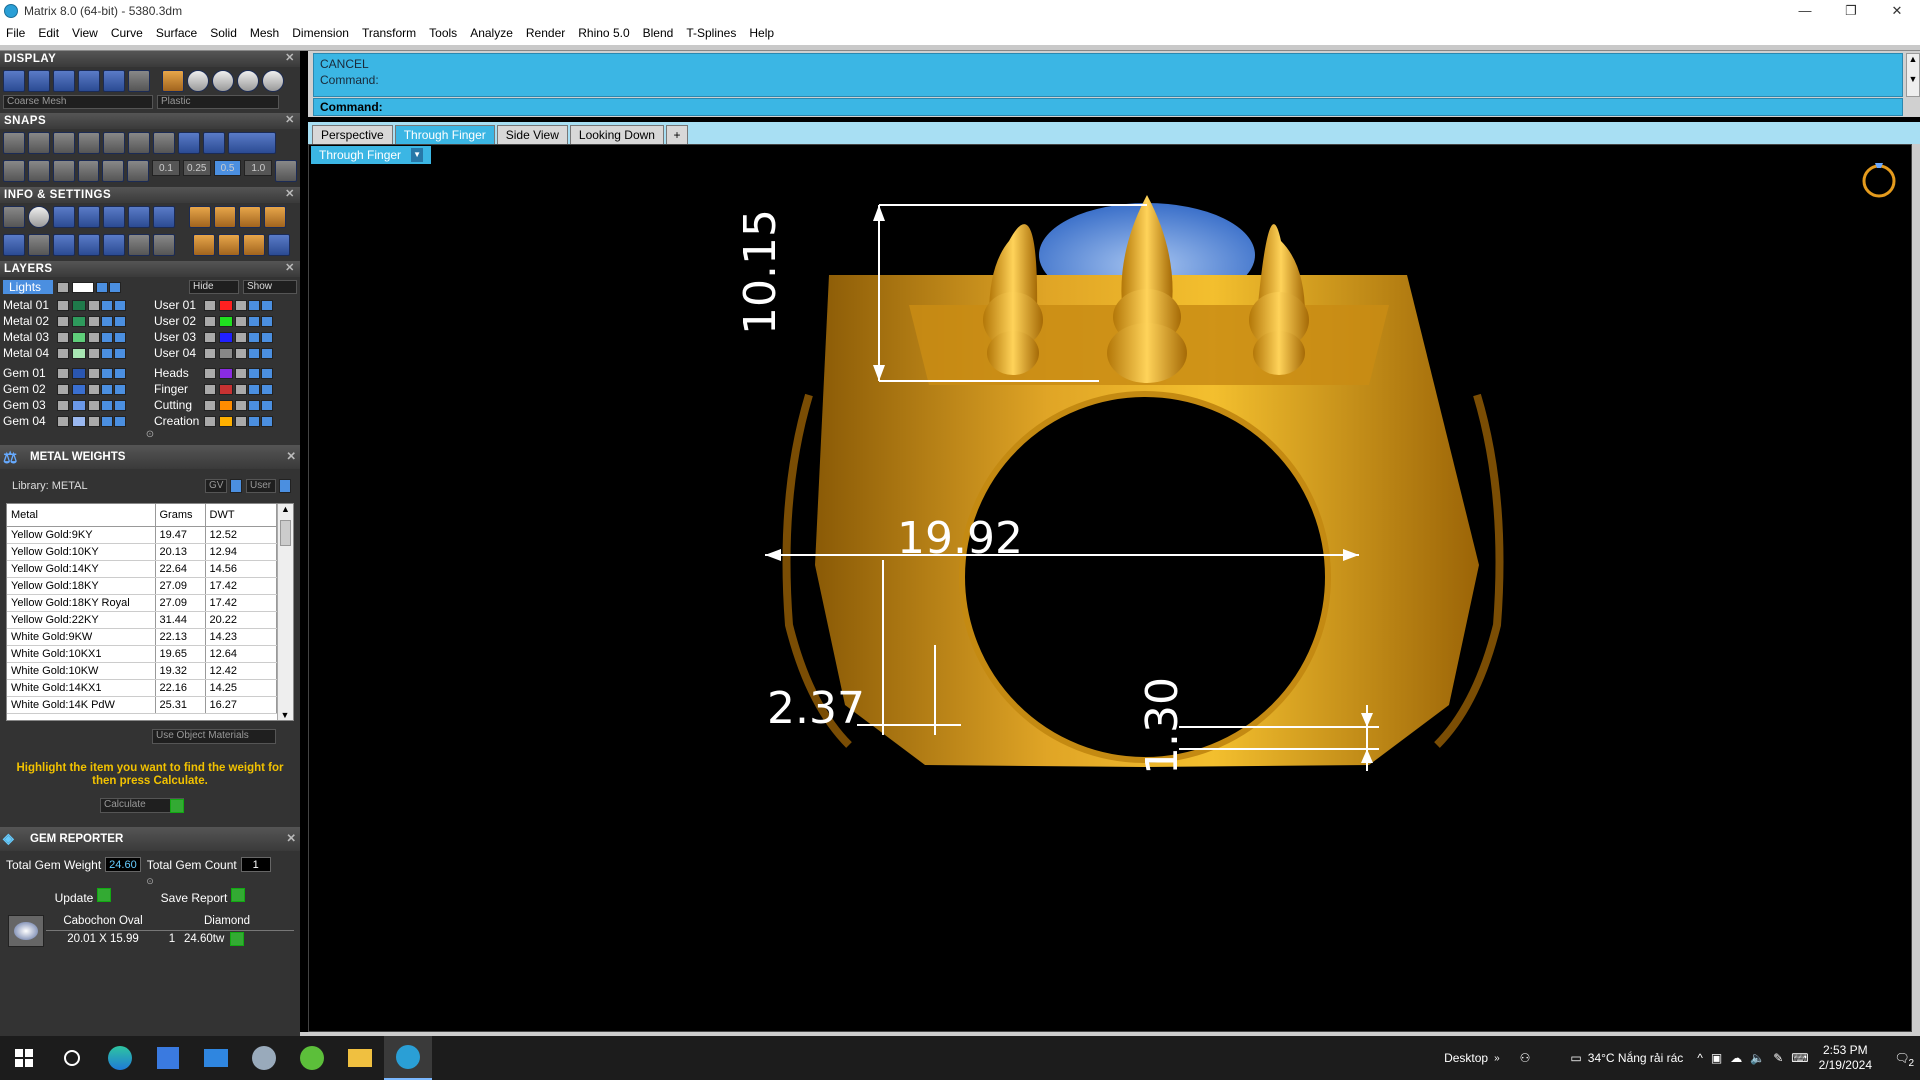  I want to click on layer-row: Gem 03, so click(76, 405).